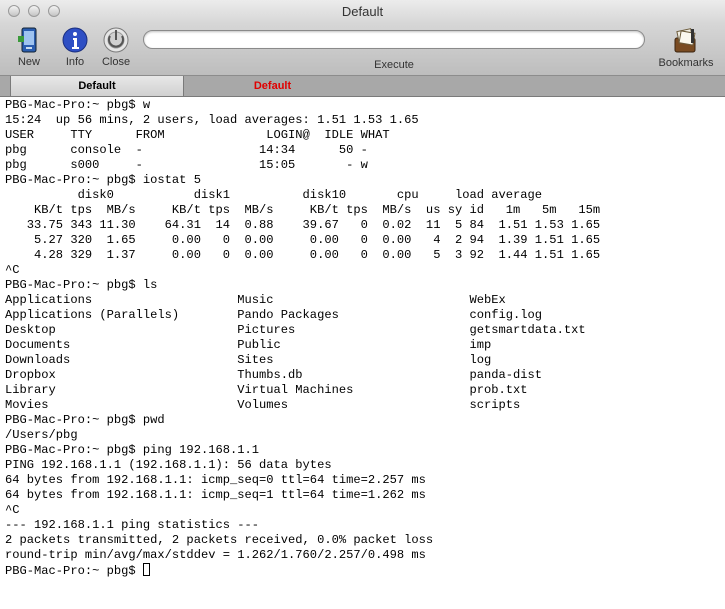 The image size is (725, 609). What do you see at coordinates (274, 375) in the screenshot?
I see `terminal-line: Dropbox Thumbs.db panda-dist` at bounding box center [274, 375].